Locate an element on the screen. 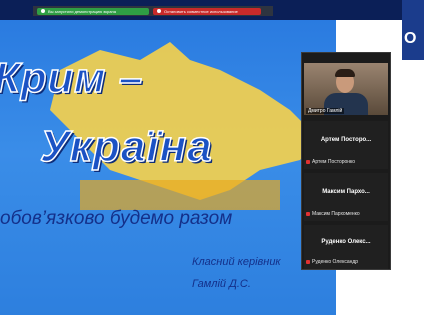 This screenshot has height=317, width=424. sharing-indicator-label: Вы запустили демонстрацию экрана is located at coordinates (82, 11).